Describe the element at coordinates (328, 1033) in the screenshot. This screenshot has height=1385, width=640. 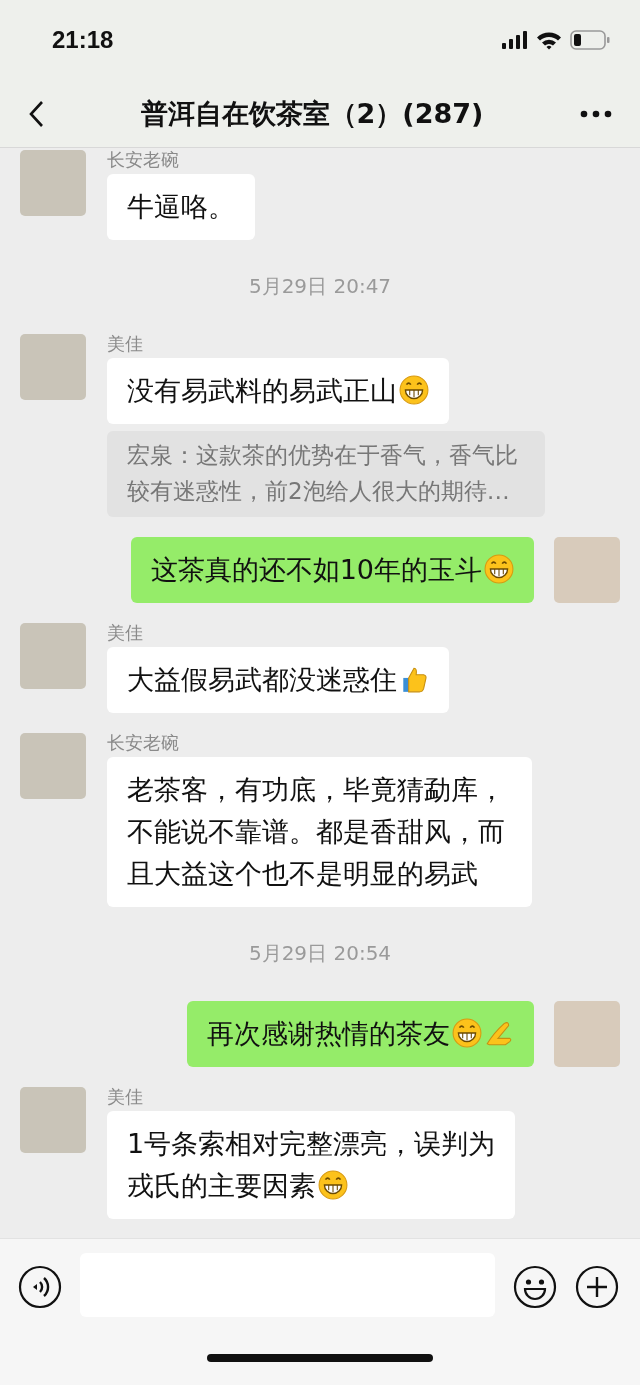
I see `message-text: 再次感谢热情的茶友` at that location.